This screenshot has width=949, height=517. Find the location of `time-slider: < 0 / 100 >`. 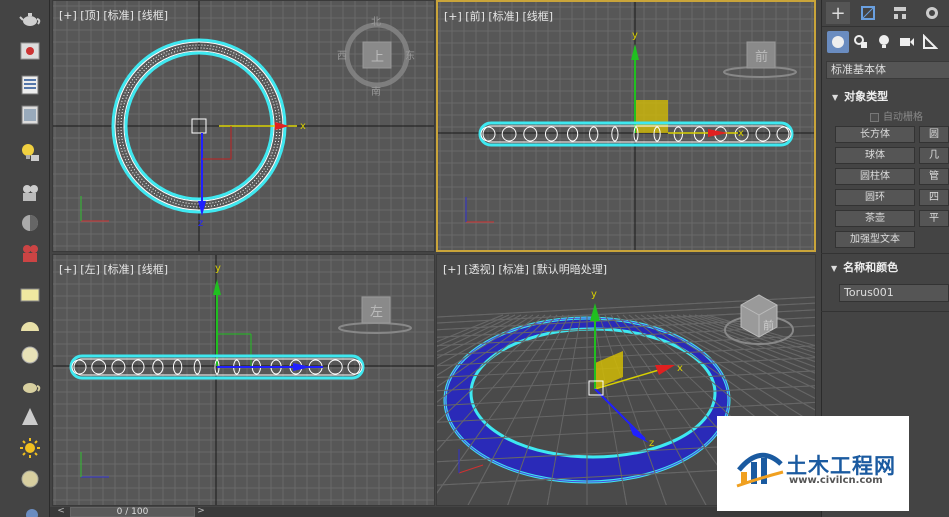

time-slider: < 0 / 100 > is located at coordinates (435, 511).